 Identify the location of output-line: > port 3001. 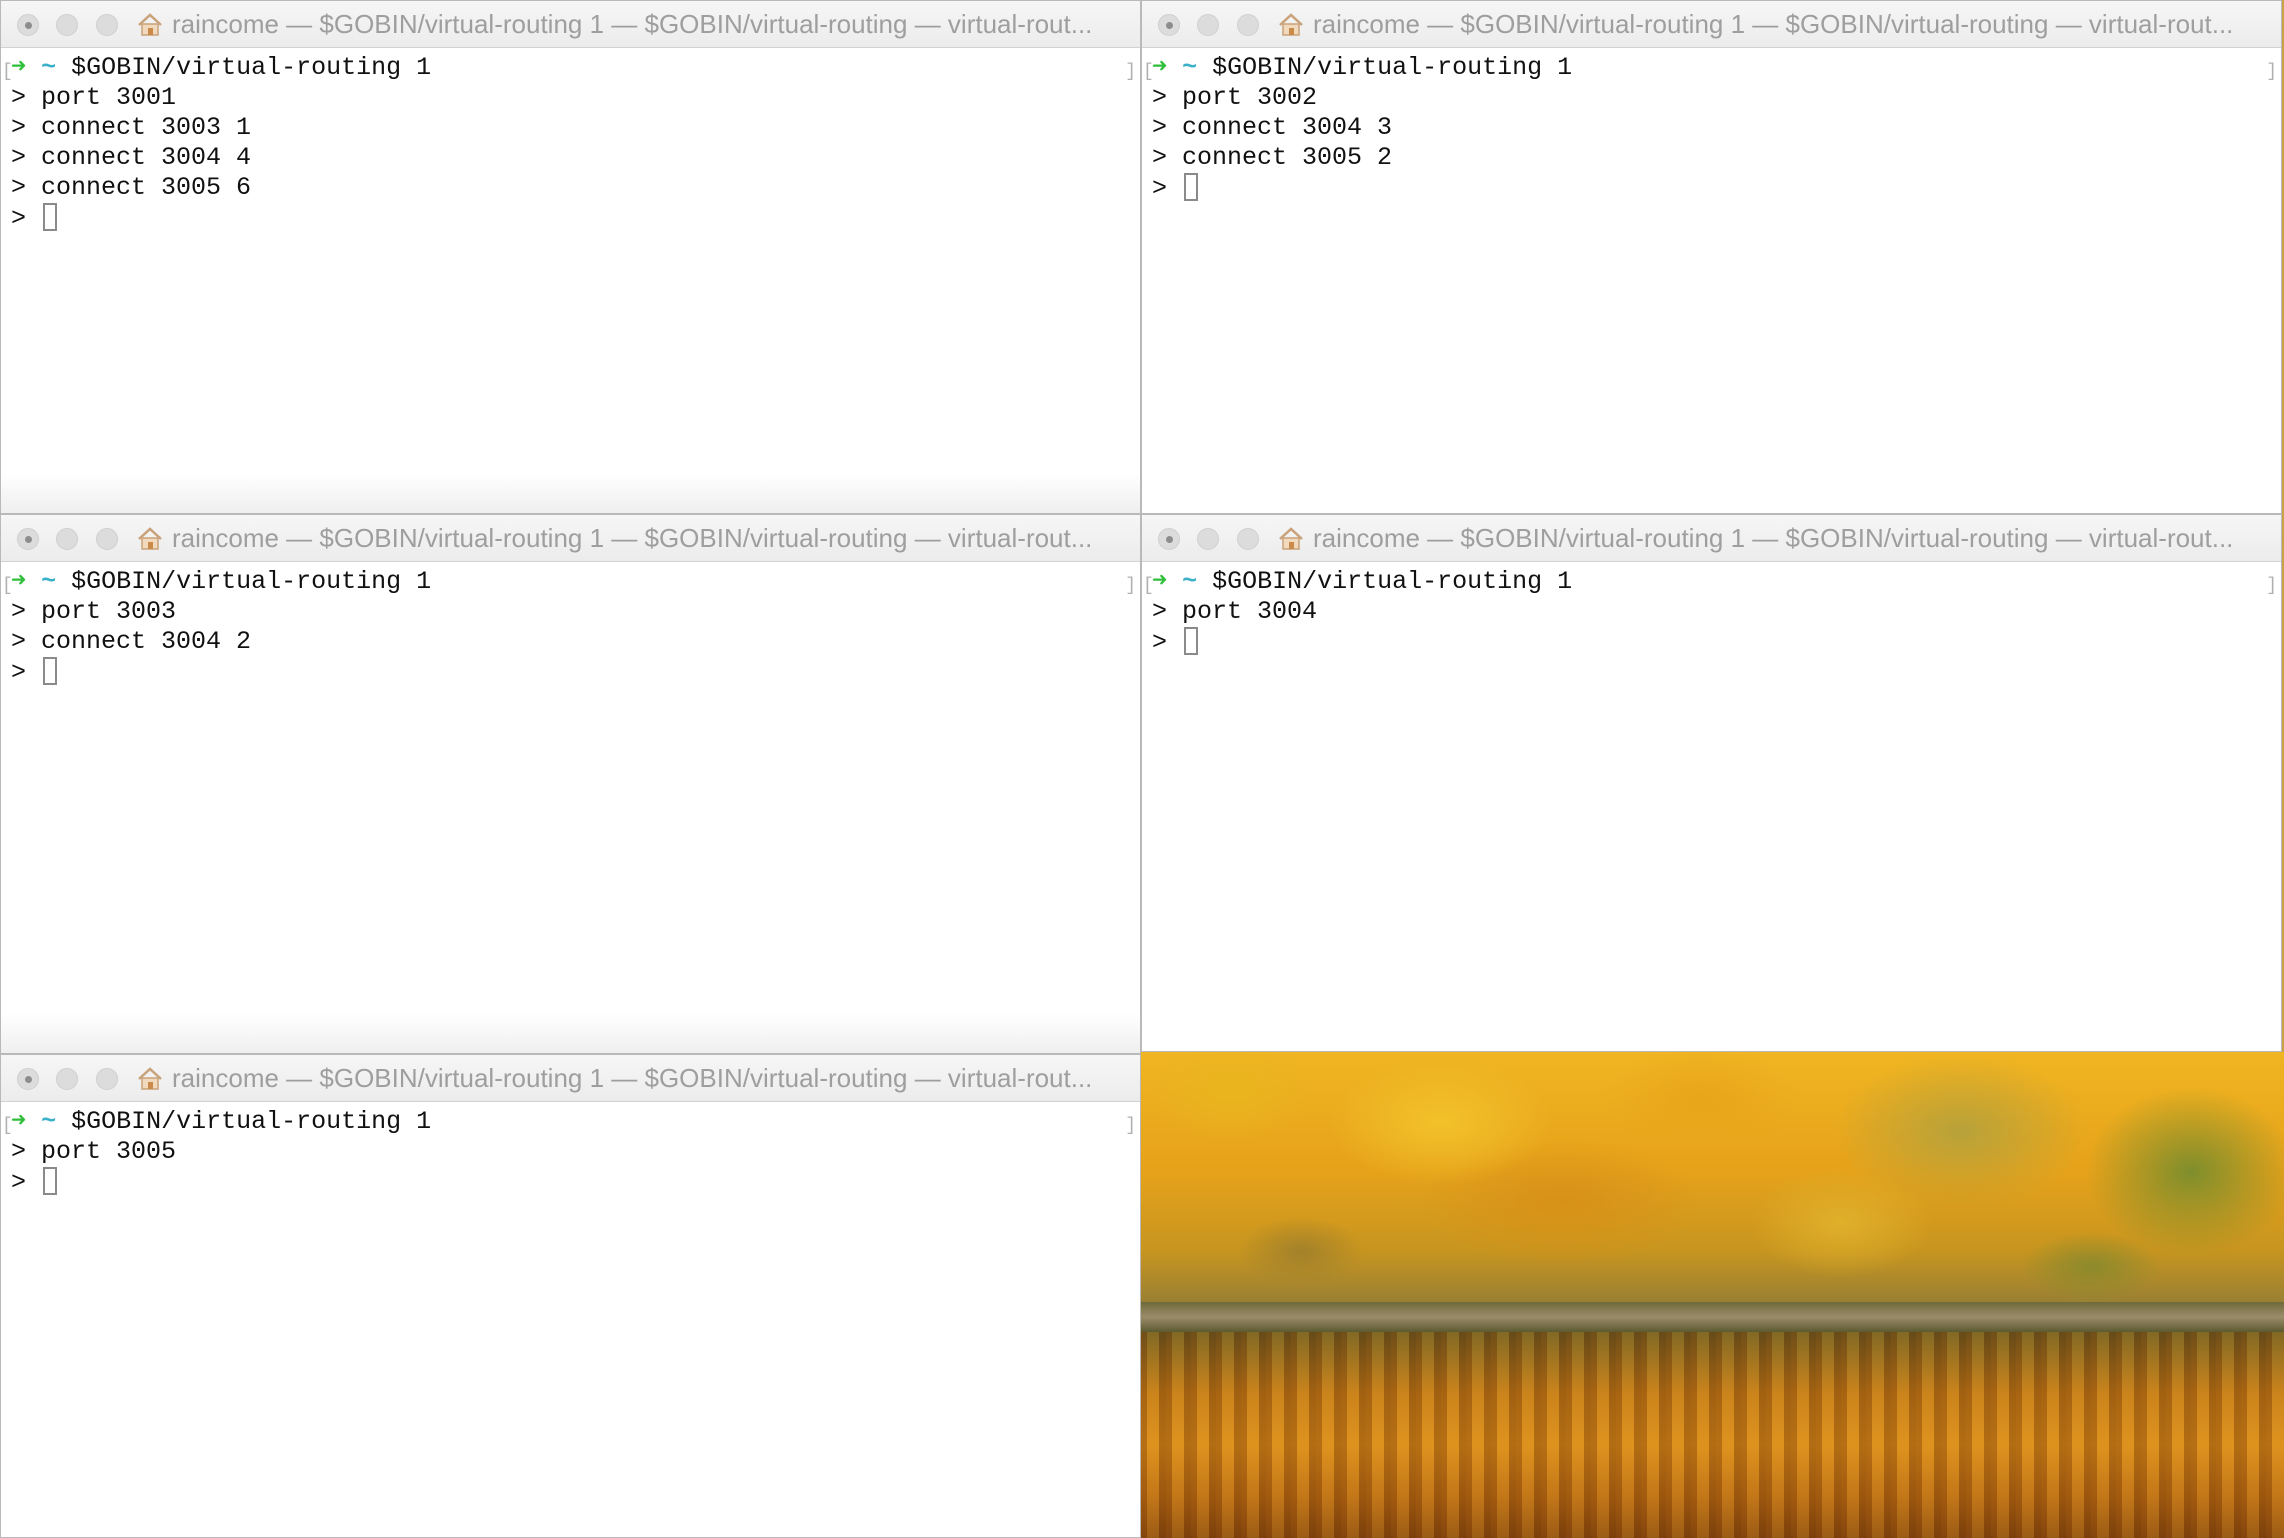
(94, 97).